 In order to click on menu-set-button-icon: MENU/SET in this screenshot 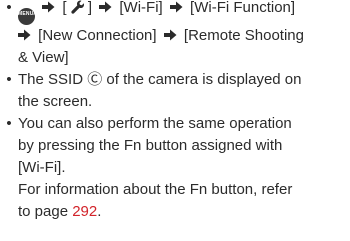, I will do `click(31, 16)`.